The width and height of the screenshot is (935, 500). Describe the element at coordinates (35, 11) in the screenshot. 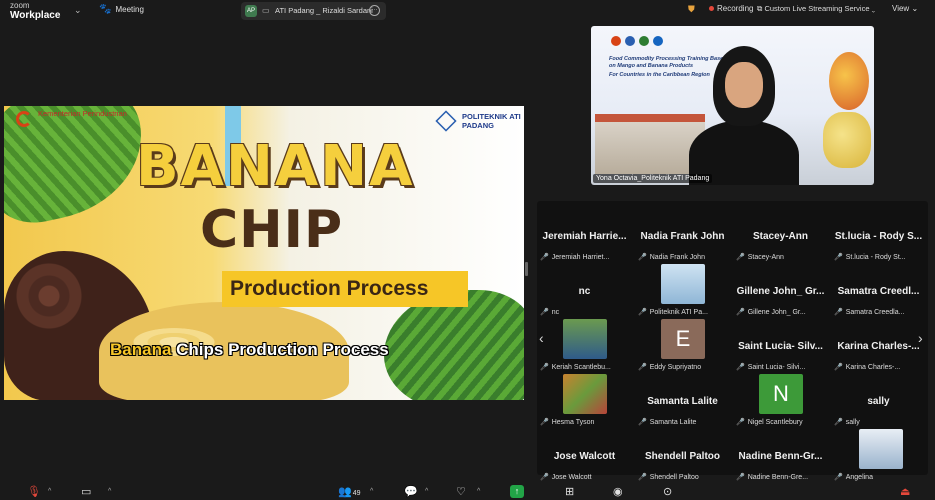

I see `zoom-workplace-logo: zoom Workplace` at that location.